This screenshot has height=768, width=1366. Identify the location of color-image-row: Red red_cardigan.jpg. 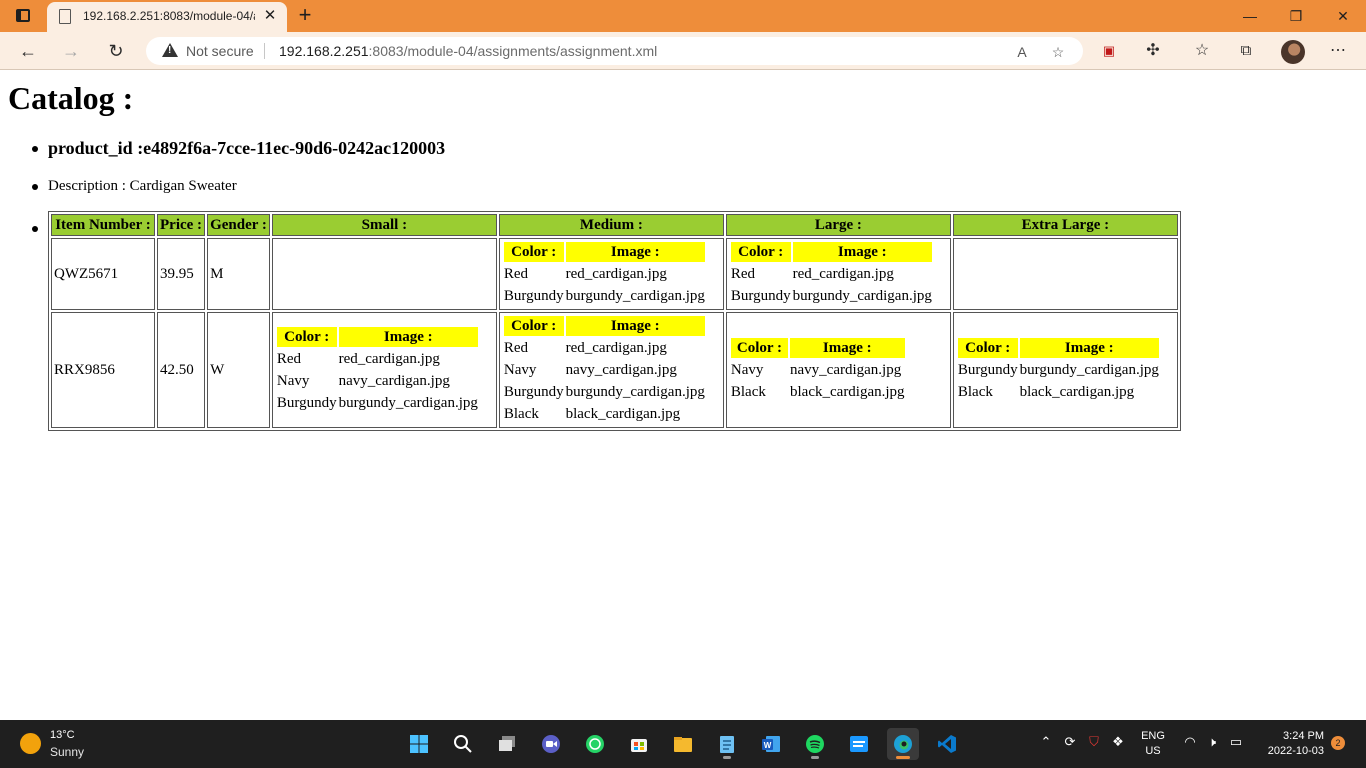
(604, 348).